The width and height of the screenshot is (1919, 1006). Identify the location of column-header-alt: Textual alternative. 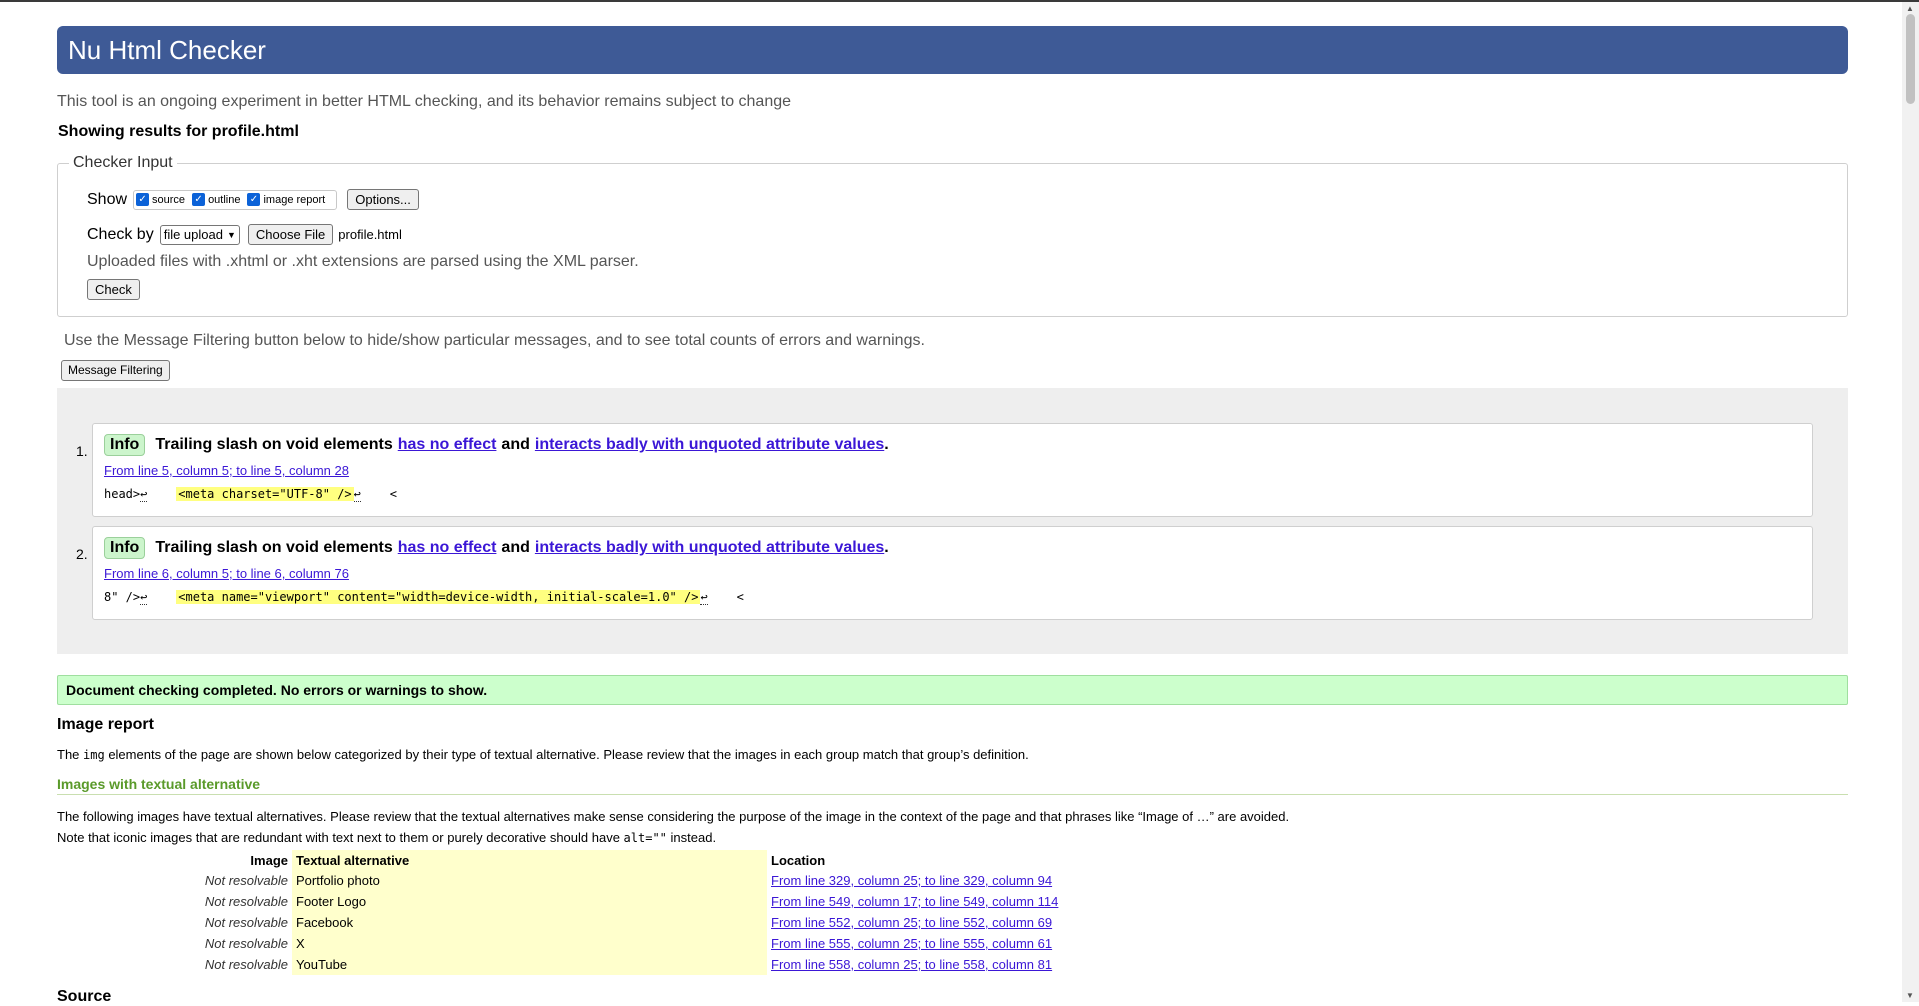
(529, 860).